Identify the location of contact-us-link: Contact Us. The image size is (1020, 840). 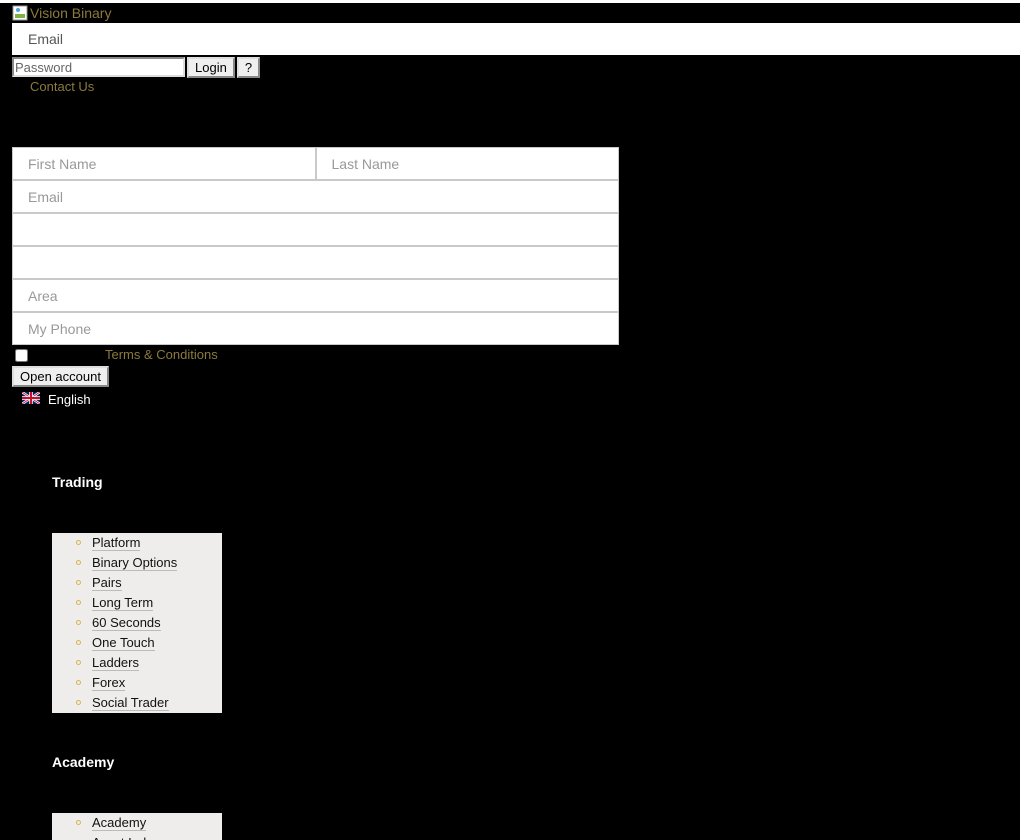
(62, 86).